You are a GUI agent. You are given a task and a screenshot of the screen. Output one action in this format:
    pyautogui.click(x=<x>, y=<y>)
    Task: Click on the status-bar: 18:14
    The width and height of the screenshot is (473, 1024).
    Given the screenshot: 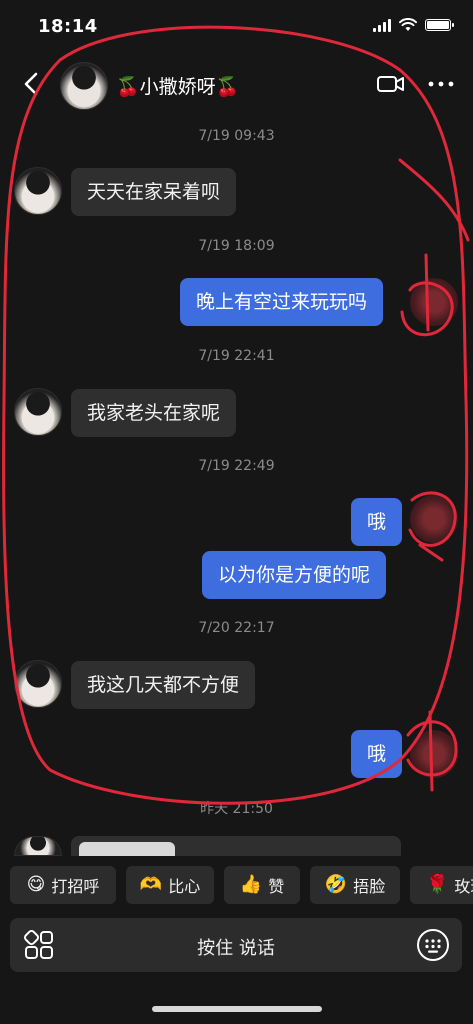 What is the action you would take?
    pyautogui.click(x=236, y=25)
    